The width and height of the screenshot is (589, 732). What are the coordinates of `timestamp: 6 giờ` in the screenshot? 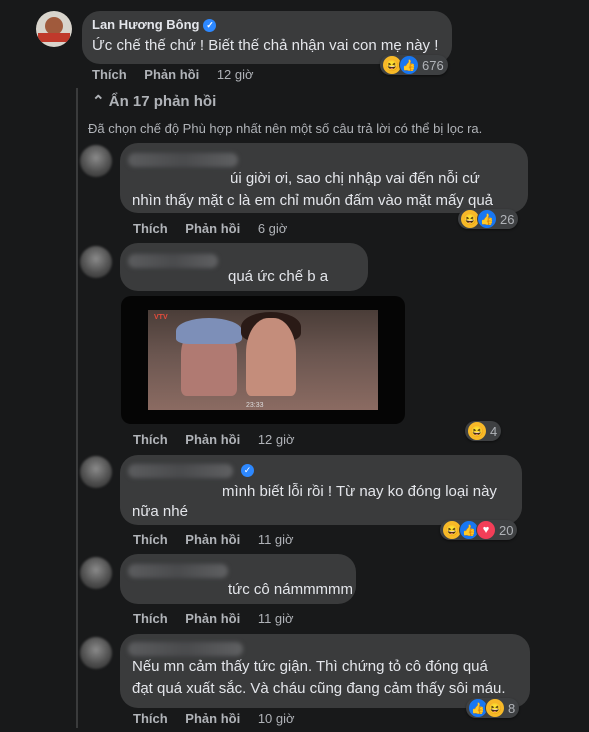 It's located at (273, 228).